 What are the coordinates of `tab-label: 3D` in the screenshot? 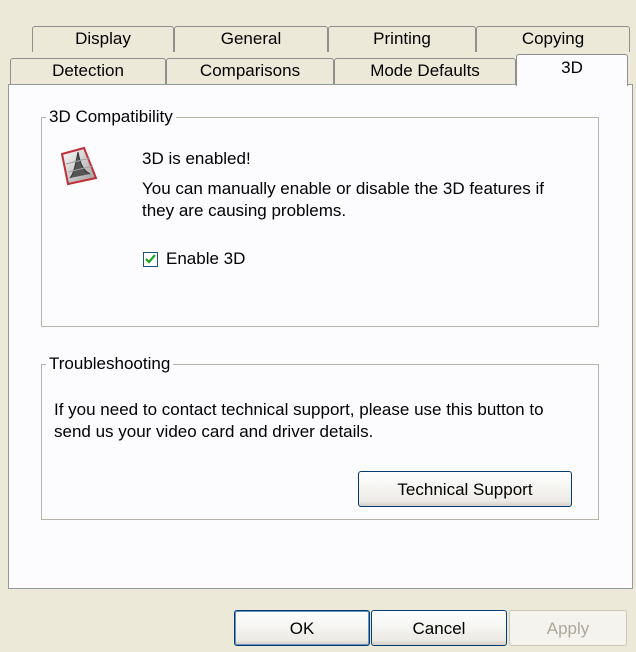 It's located at (572, 67).